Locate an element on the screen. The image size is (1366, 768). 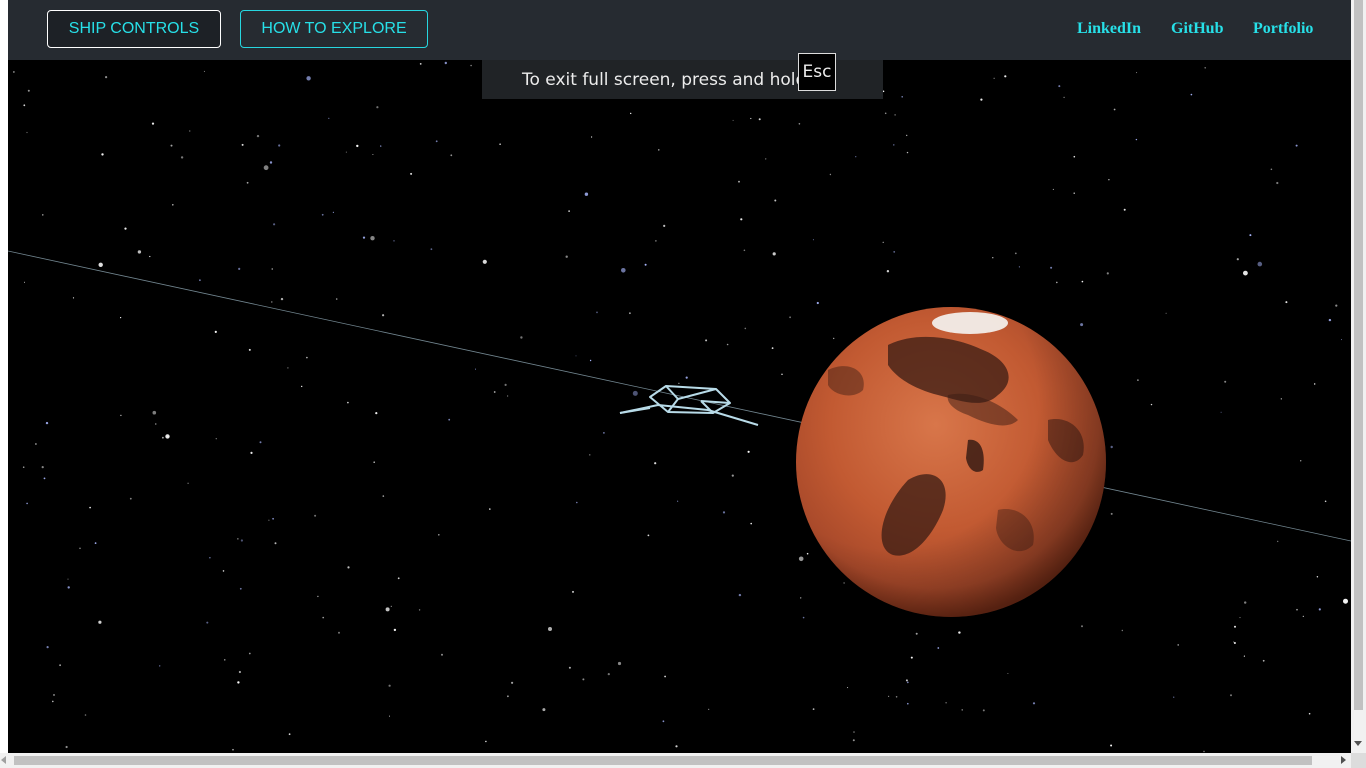
horizontal-scroll-thumb is located at coordinates (663, 760).